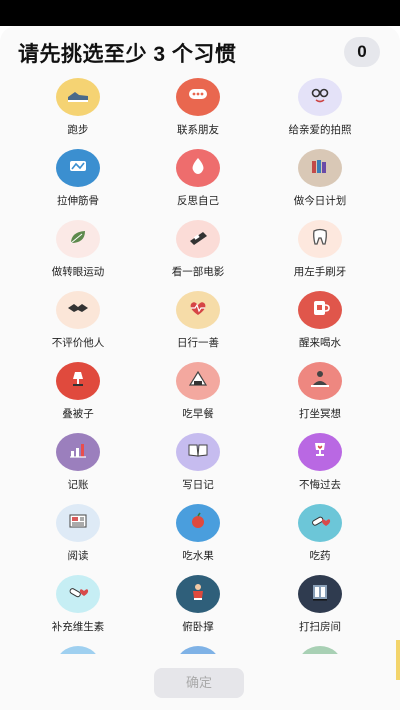  What do you see at coordinates (78, 556) in the screenshot?
I see `habit-label: 阅读` at bounding box center [78, 556].